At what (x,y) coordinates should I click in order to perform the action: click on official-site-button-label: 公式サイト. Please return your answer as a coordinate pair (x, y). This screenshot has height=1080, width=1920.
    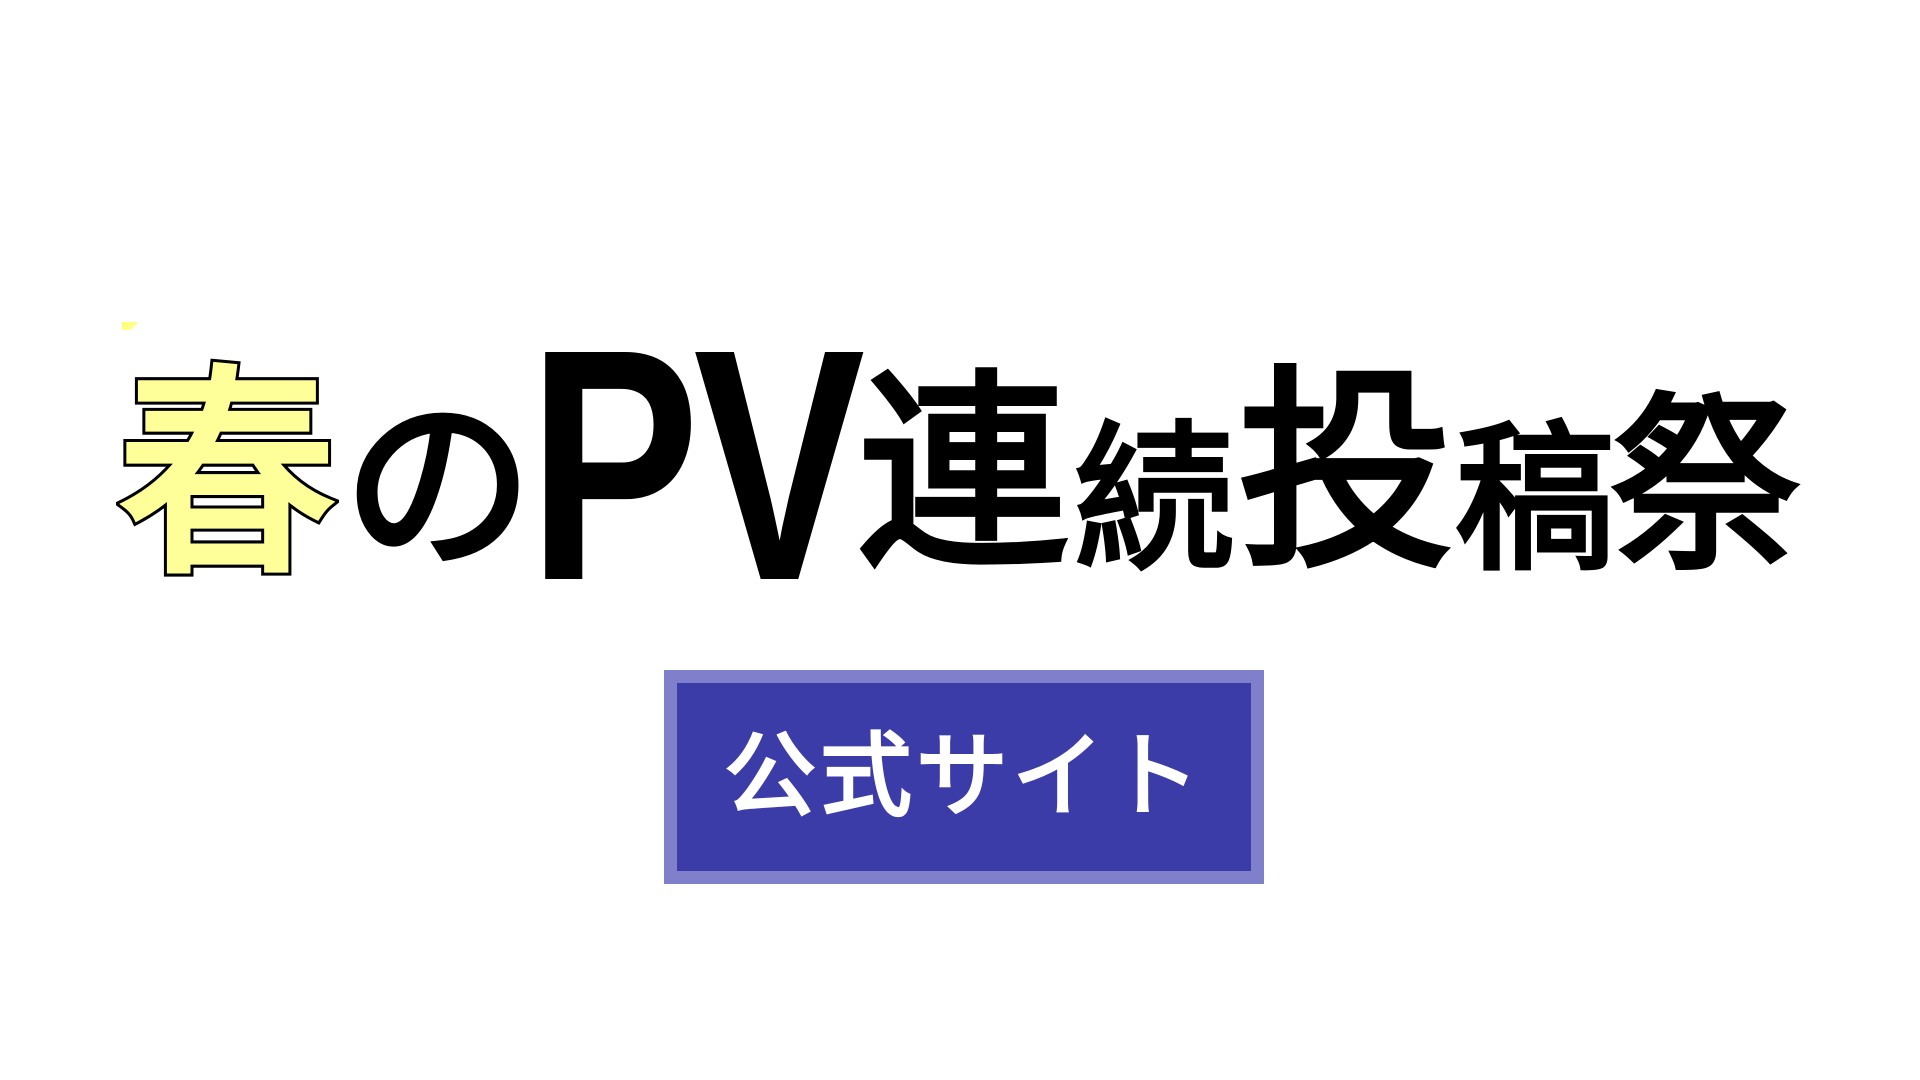
    Looking at the image, I should click on (963, 776).